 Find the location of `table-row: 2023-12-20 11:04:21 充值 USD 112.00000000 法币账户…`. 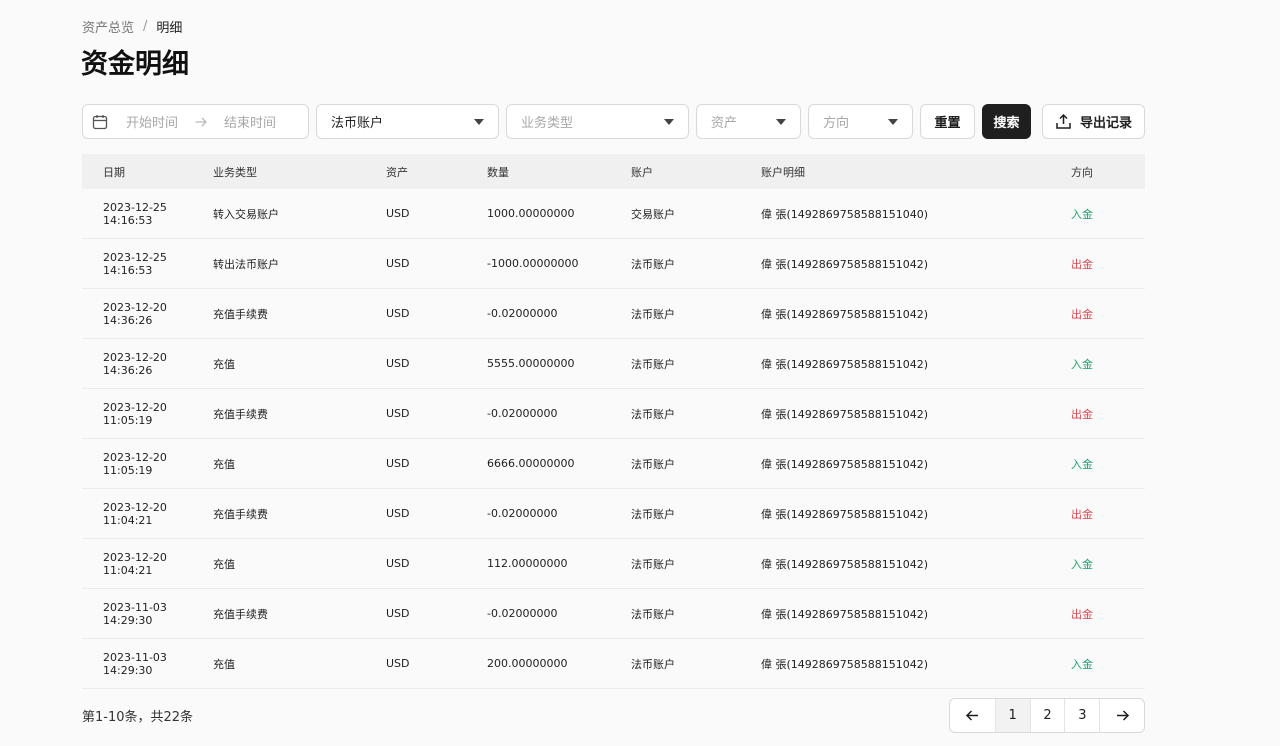

table-row: 2023-12-20 11:04:21 充值 USD 112.00000000 法币账户… is located at coordinates (613, 563).